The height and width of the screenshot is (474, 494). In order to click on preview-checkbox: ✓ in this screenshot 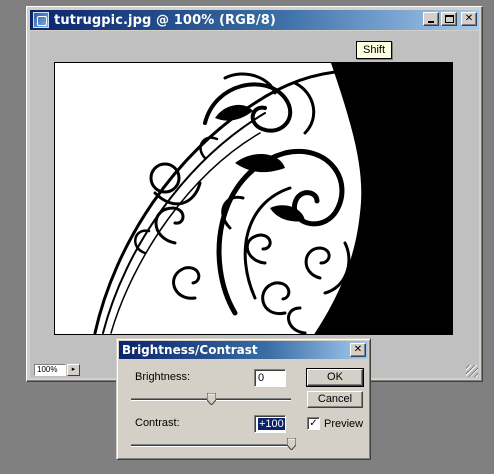, I will do `click(313, 423)`.